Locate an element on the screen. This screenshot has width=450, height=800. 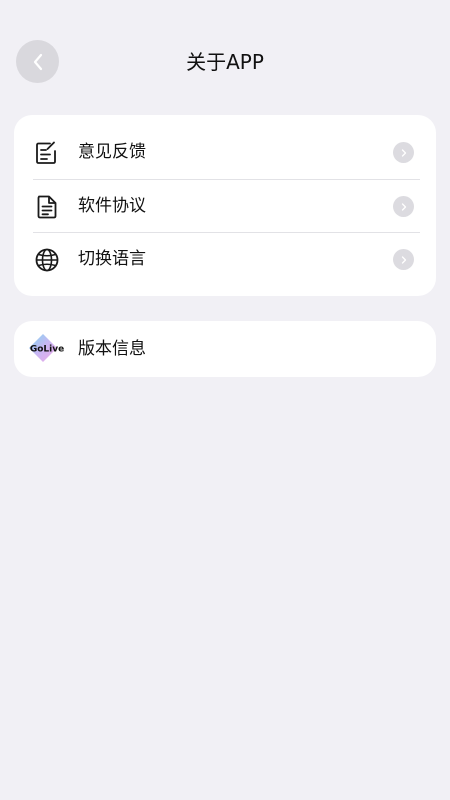
menu-item-feedback: 意见反馈 is located at coordinates (225, 152).